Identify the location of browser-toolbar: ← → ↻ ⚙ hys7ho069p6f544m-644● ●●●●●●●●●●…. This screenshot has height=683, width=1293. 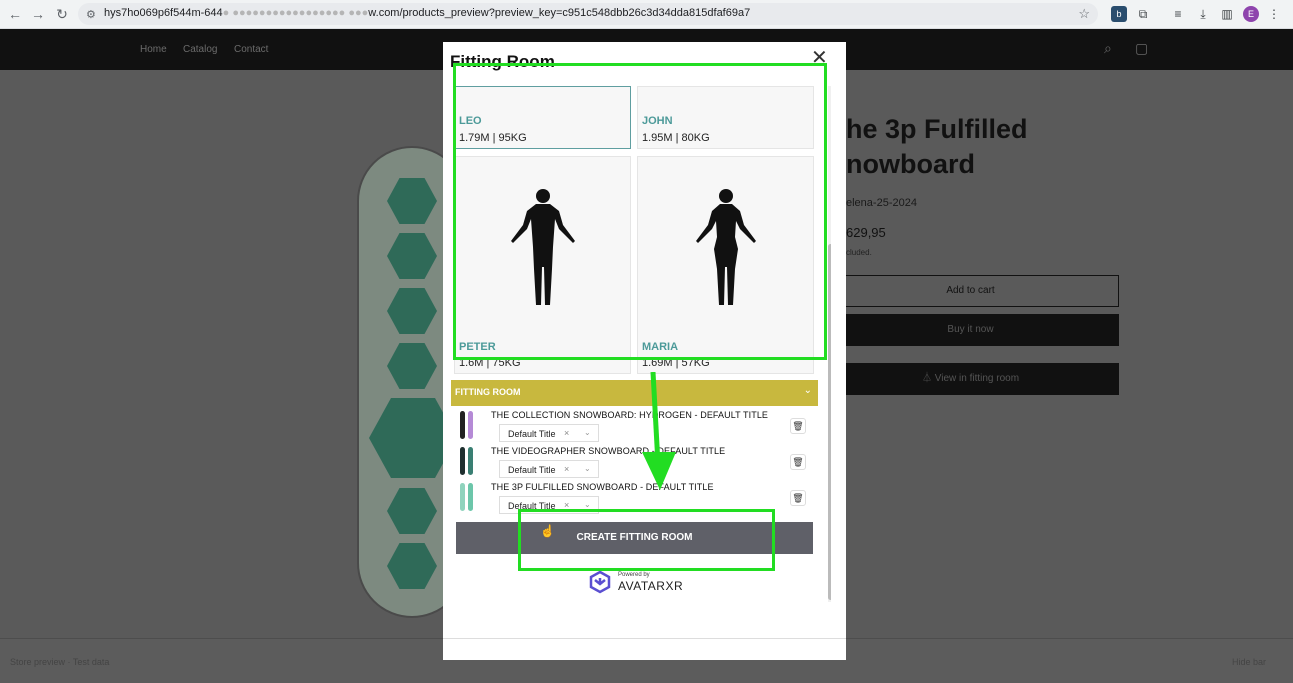
(646, 14).